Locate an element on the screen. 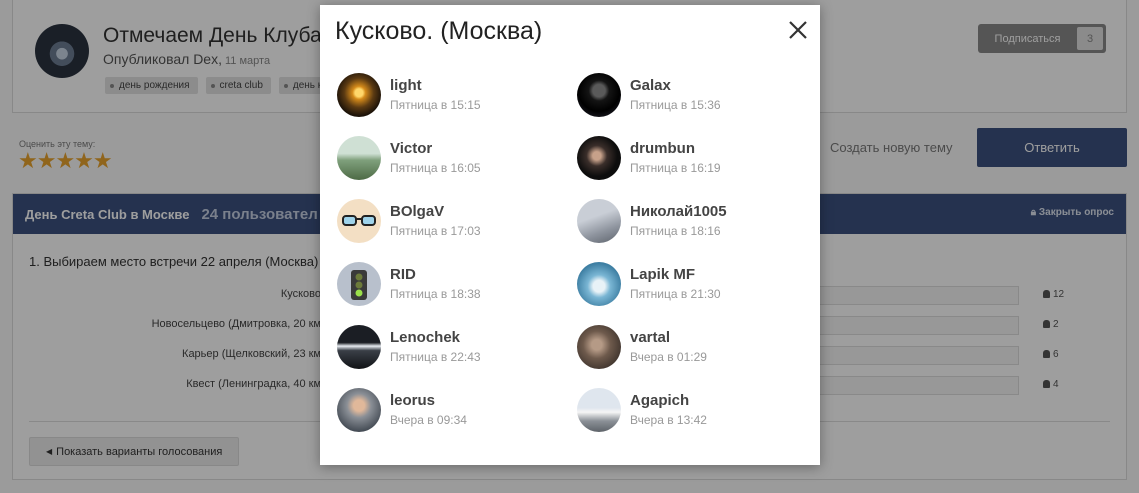 The height and width of the screenshot is (493, 1139). voter-item: Victor Пятница в 16:05 is located at coordinates (457, 158).